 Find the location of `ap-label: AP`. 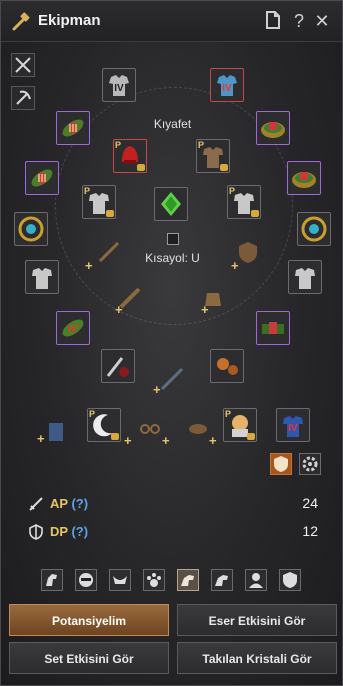

ap-label: AP is located at coordinates (59, 503).